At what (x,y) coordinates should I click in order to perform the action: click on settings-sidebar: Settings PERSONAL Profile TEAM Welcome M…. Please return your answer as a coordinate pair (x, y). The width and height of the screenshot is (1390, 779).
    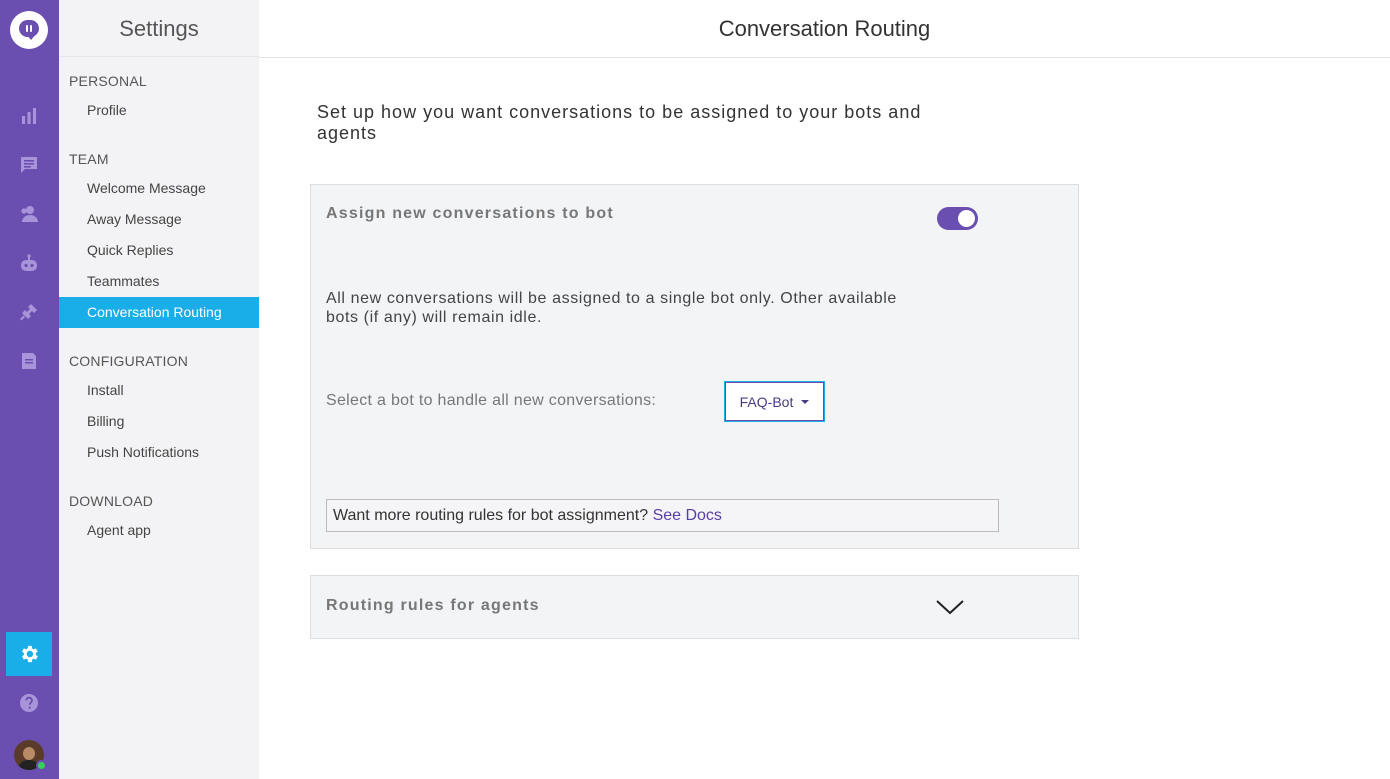
    Looking at the image, I should click on (159, 389).